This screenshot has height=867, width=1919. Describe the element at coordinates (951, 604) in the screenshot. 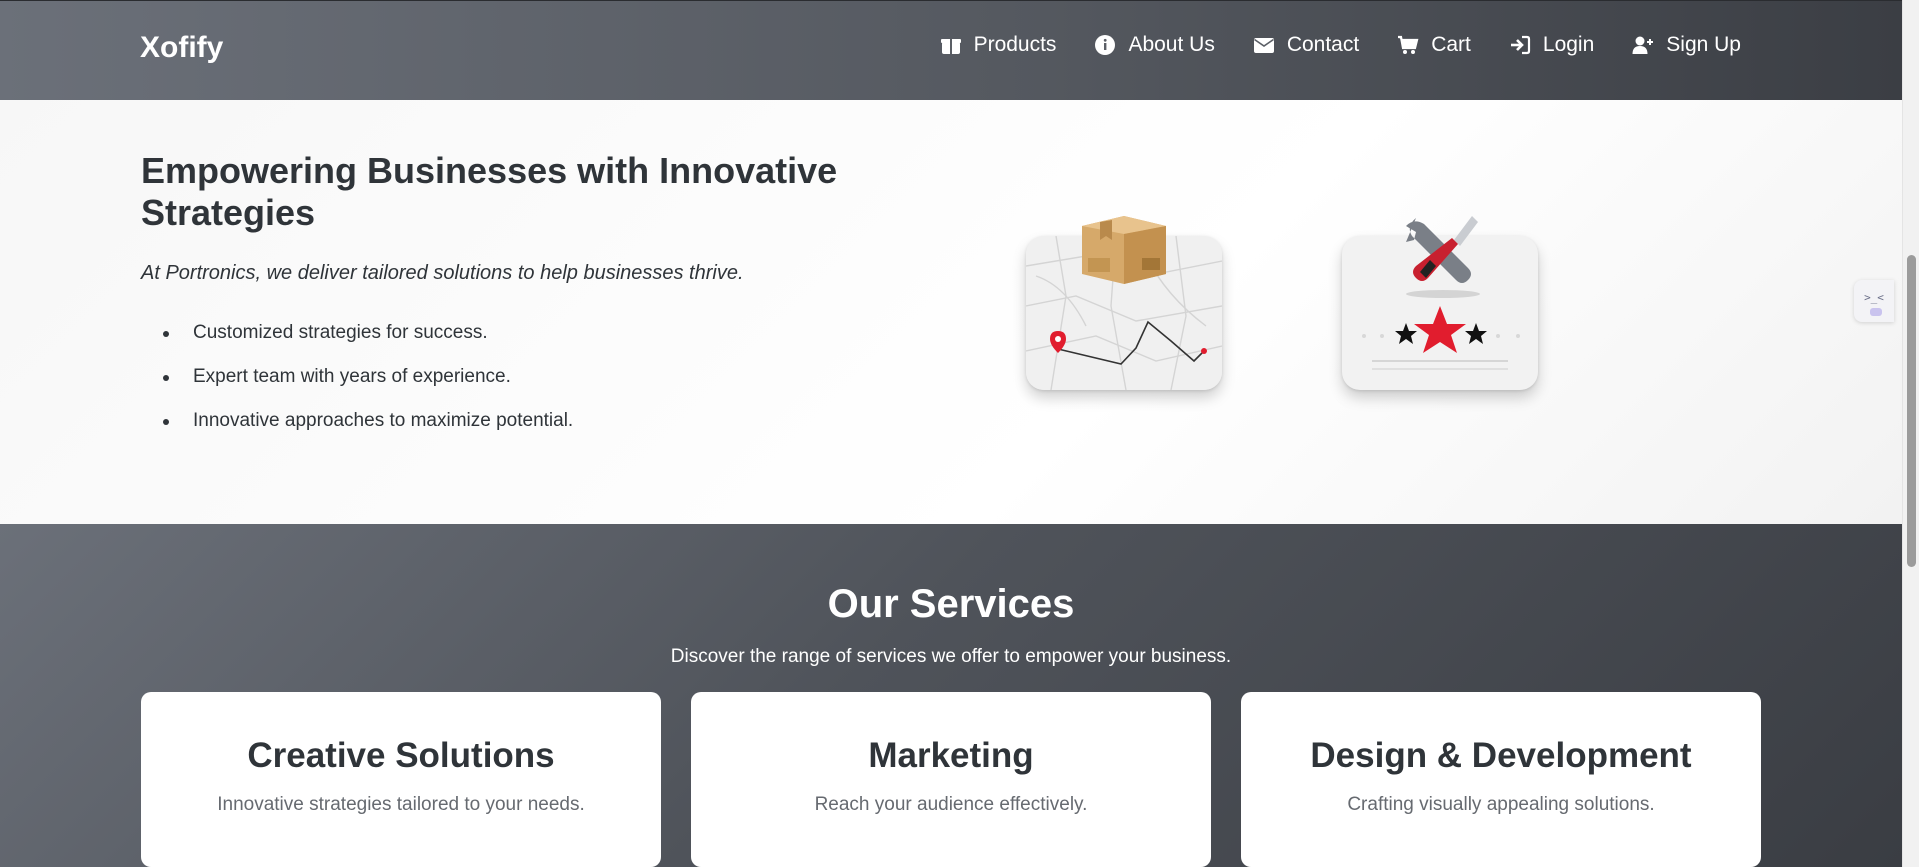

I see `services-title: Our Services` at that location.